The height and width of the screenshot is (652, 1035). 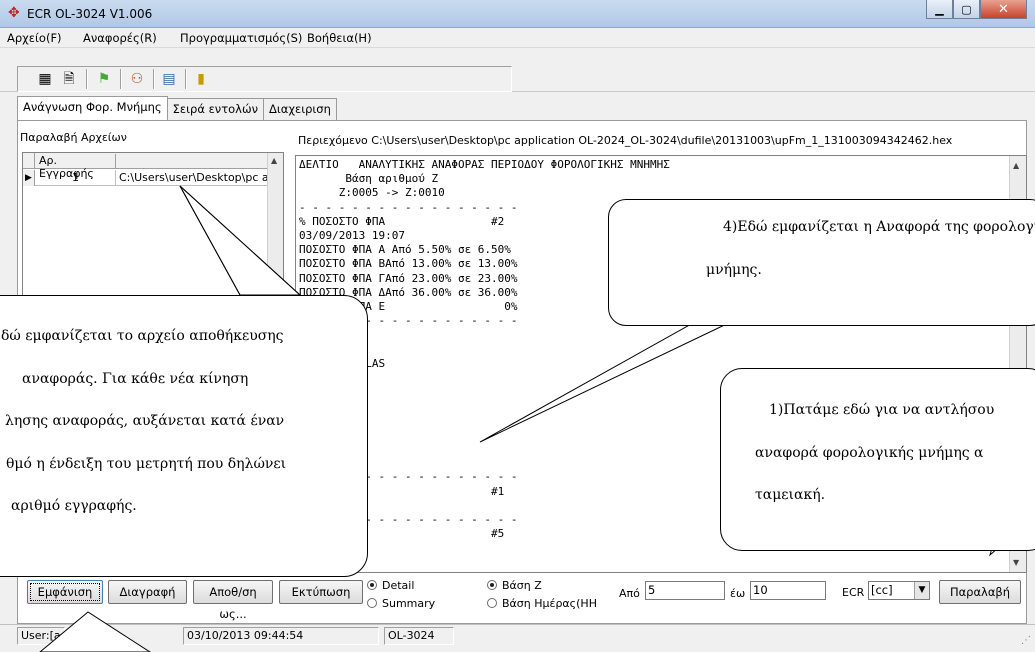 What do you see at coordinates (146, 464) in the screenshot?
I see `callout-left-line-4: θμό η ένδειξη του μετρητή που δηλώνει` at bounding box center [146, 464].